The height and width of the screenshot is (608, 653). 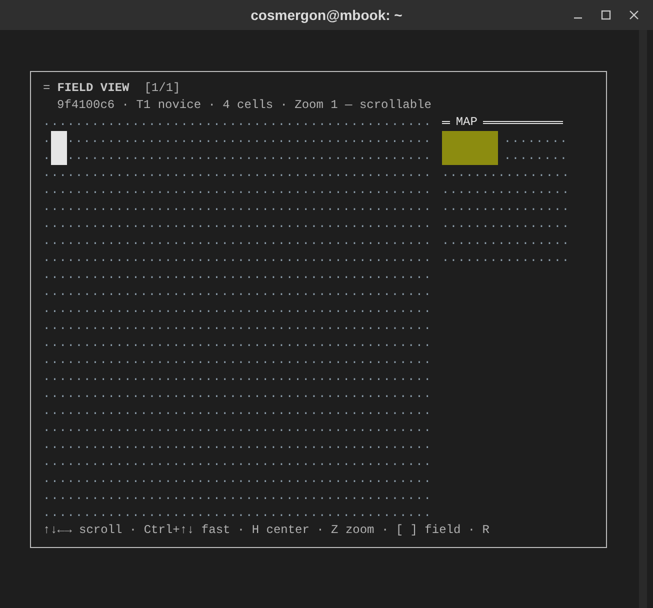 I want to click on panel-title: FIELD VIEW, so click(x=93, y=88).